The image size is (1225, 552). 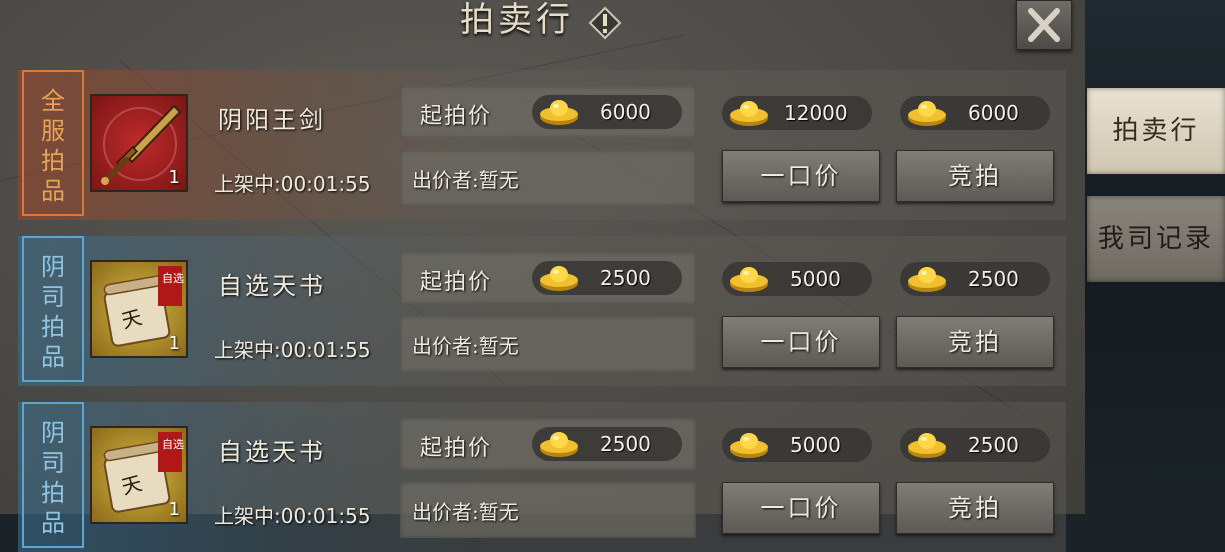 I want to click on buyout-price-value: 12000, so click(x=816, y=113).